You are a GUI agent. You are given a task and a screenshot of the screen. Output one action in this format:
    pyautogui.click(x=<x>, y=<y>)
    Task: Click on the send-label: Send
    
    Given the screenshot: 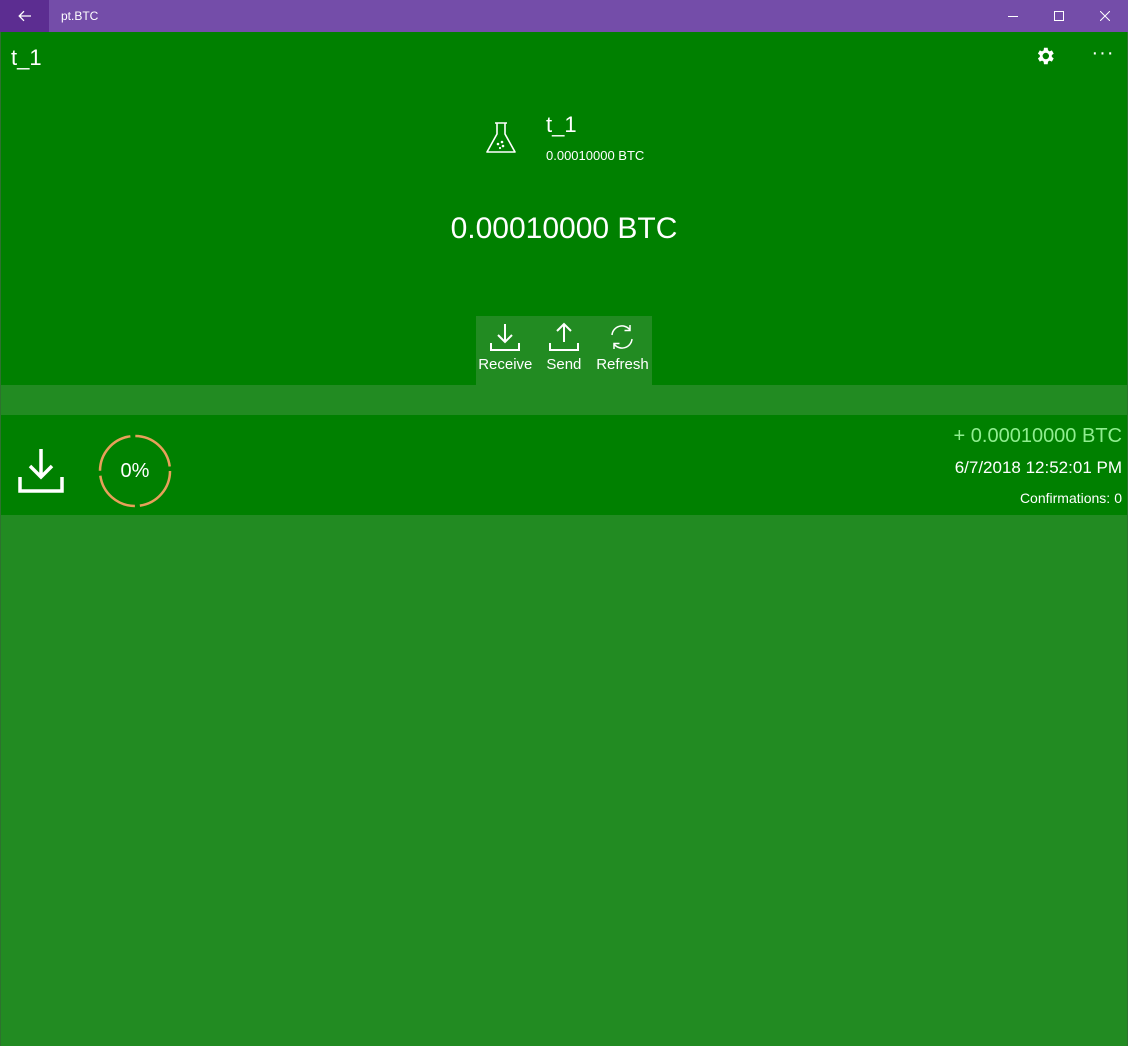 What is the action you would take?
    pyautogui.click(x=564, y=364)
    